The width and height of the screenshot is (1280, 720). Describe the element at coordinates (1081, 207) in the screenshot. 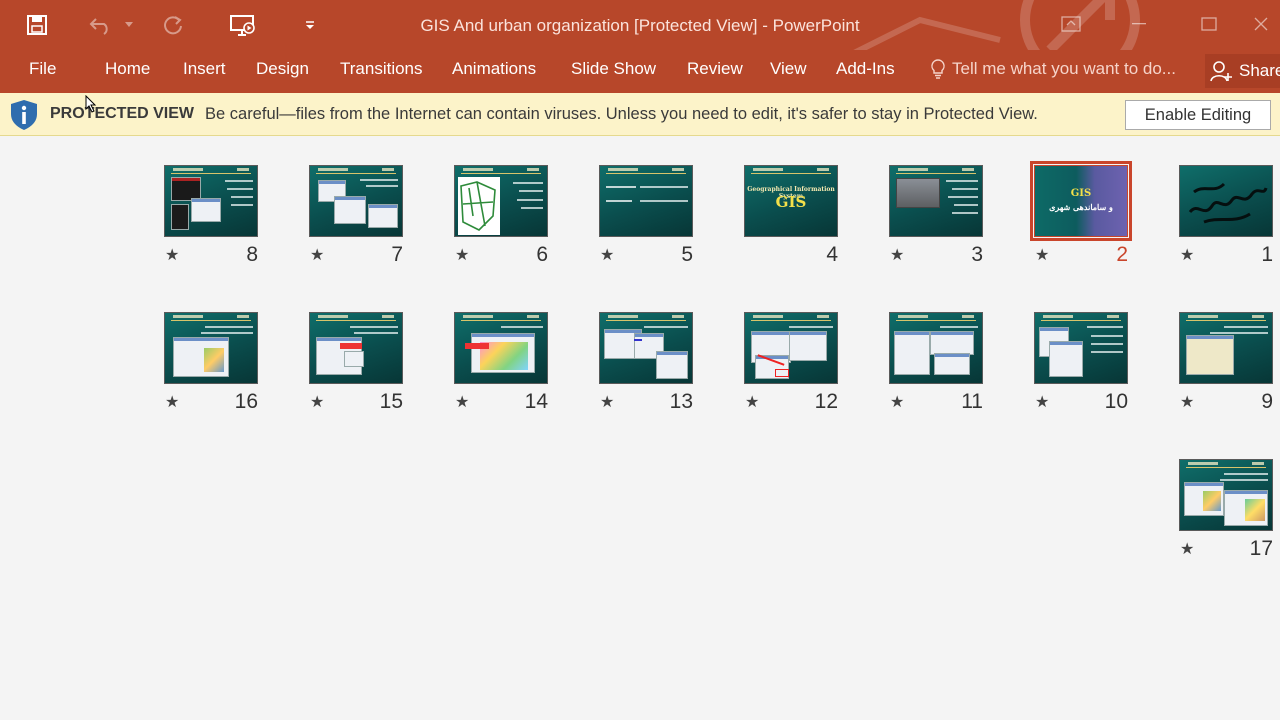

I see `slide-2-subtitle: و ساماندهی شهری` at that location.